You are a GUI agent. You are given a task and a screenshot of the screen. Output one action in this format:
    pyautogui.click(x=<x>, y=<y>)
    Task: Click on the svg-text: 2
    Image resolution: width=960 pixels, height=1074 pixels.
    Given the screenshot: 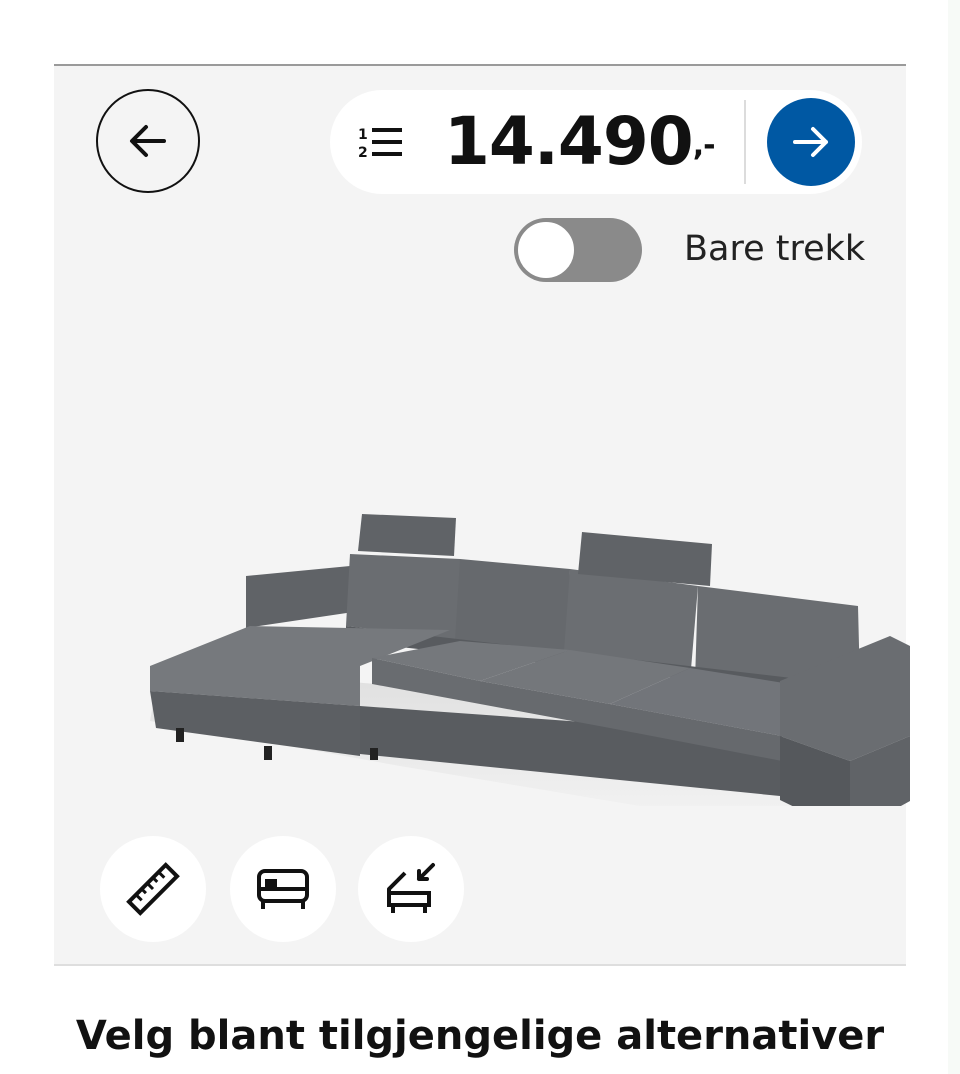 What is the action you would take?
    pyautogui.click(x=363, y=152)
    